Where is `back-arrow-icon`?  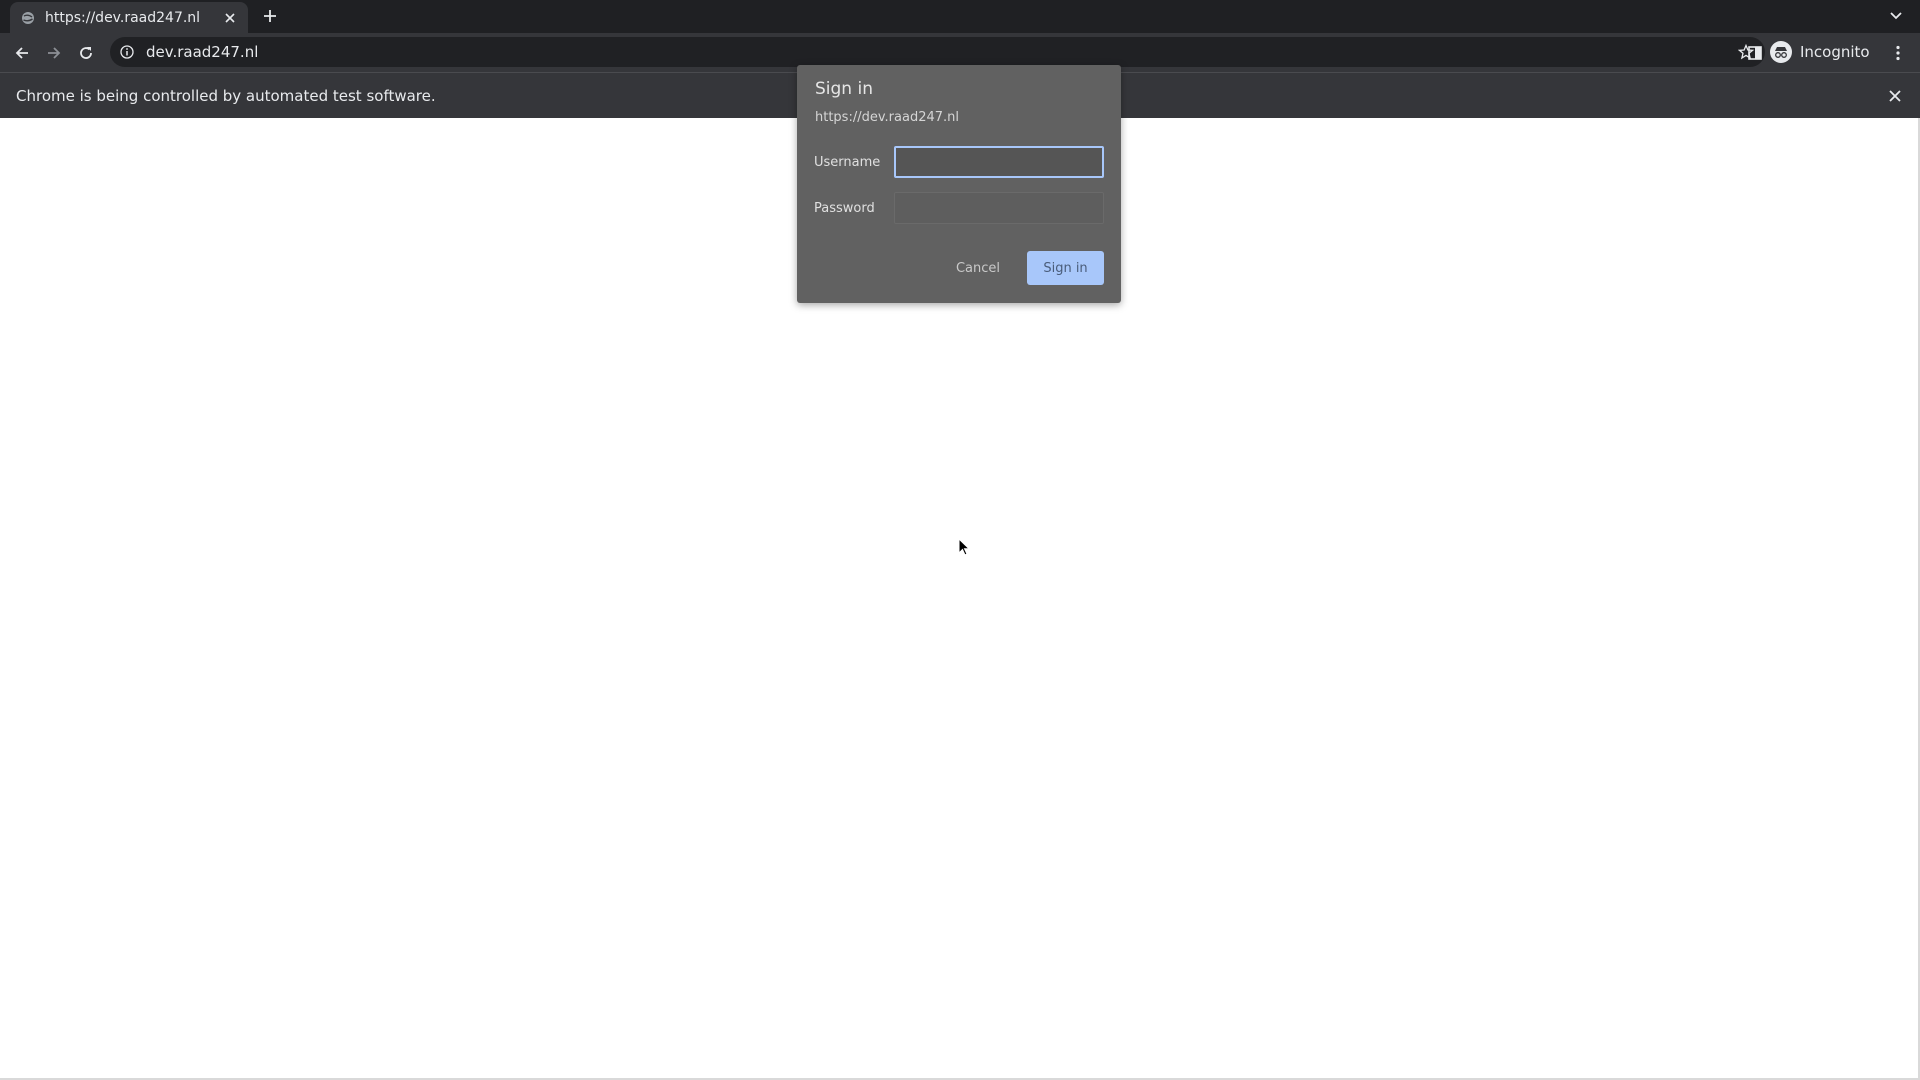 back-arrow-icon is located at coordinates (22, 53).